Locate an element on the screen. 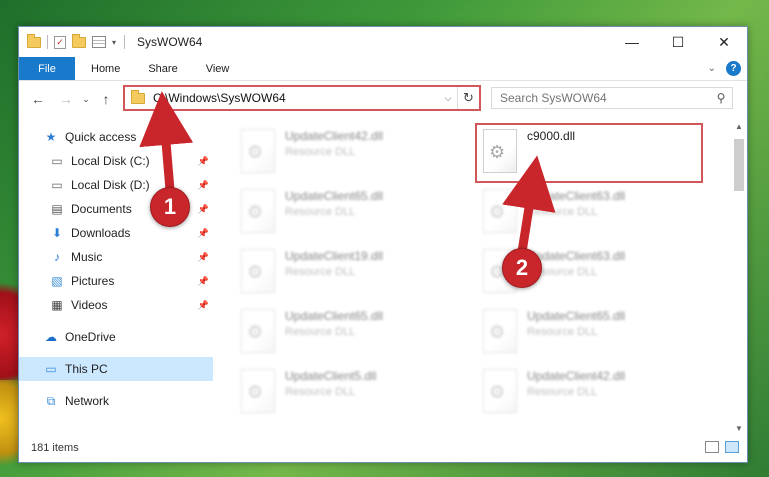  tab-view: View is located at coordinates (218, 68).